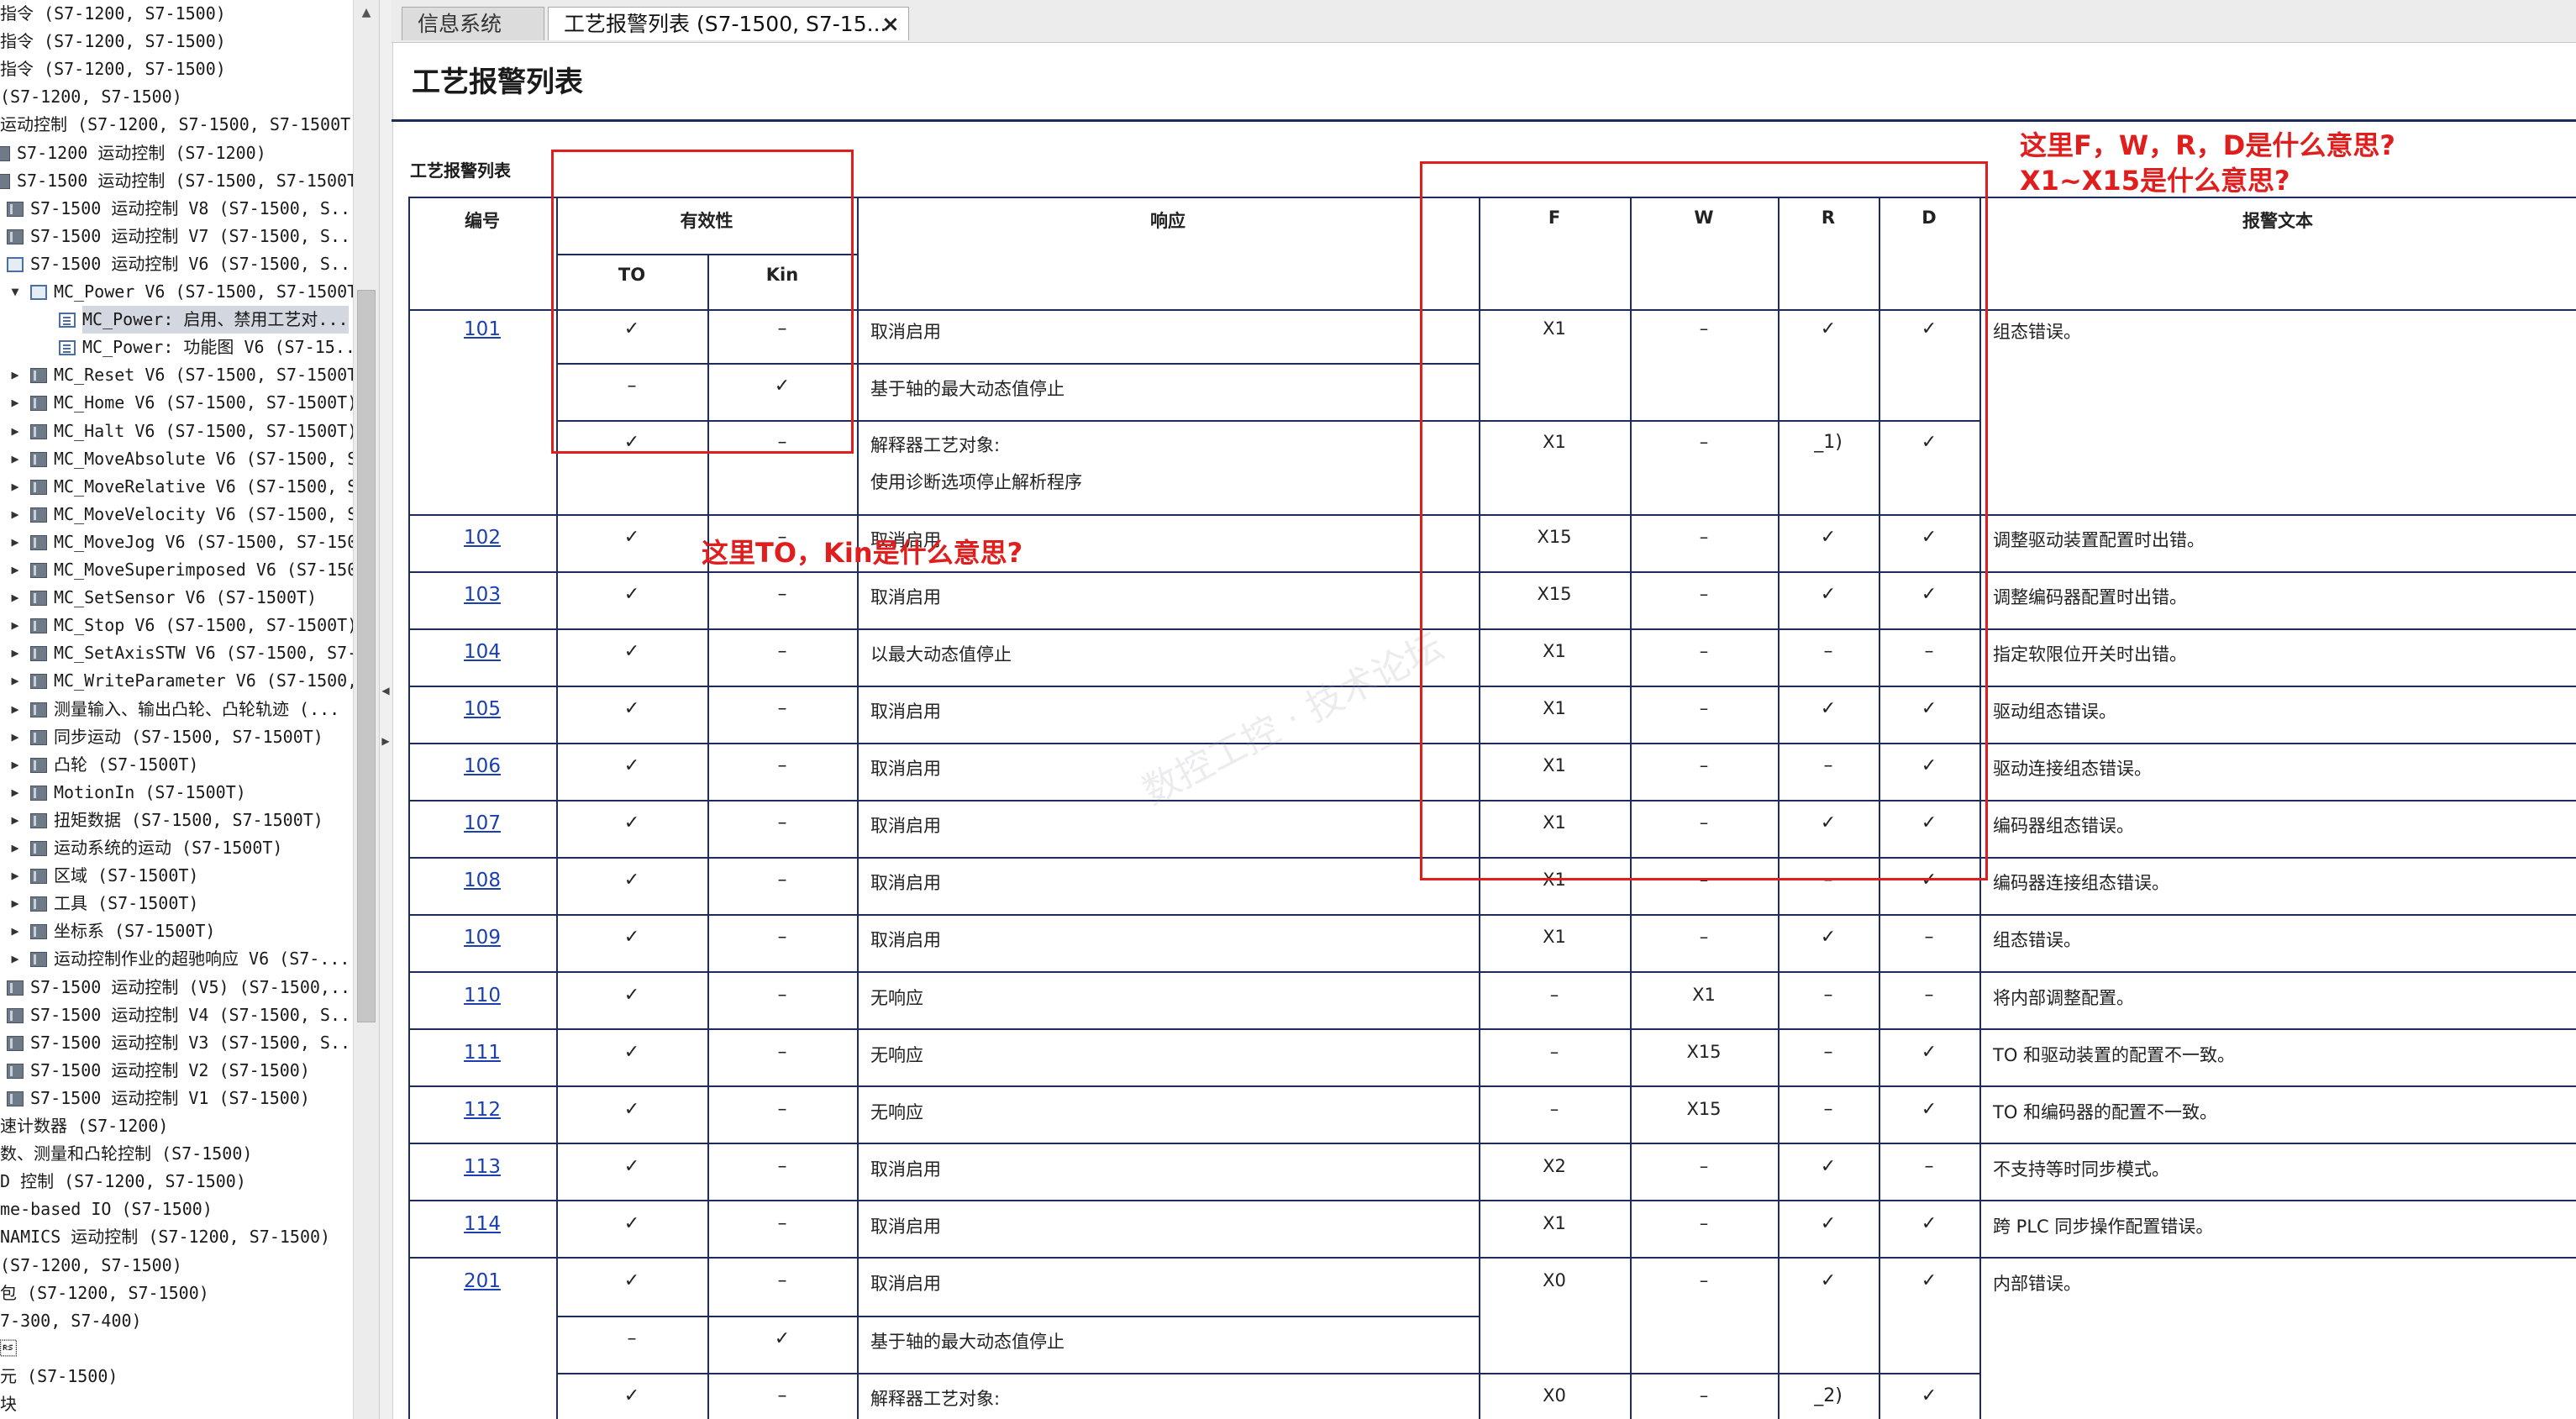 Image resolution: width=2576 pixels, height=1419 pixels. Describe the element at coordinates (2081, 1169) in the screenshot. I see `alarm-text: 不支持等时同步模式。` at that location.